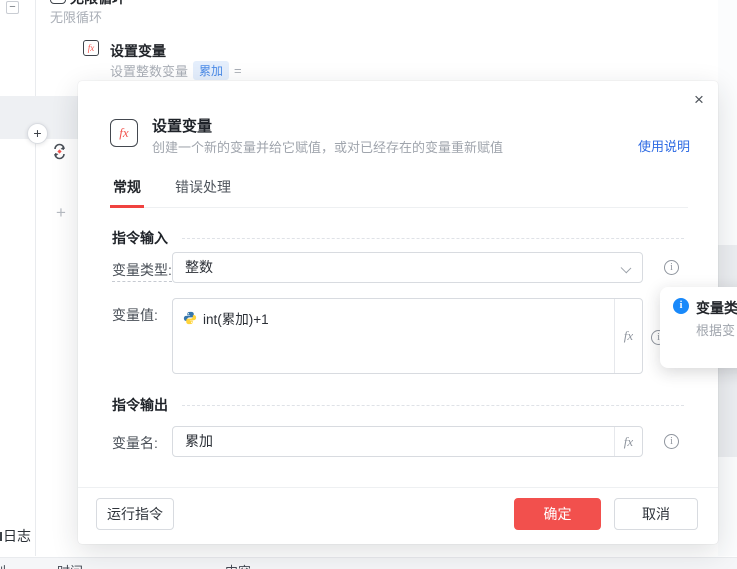 The image size is (737, 569). I want to click on run-instruction-button: 运行指令, so click(135, 514).